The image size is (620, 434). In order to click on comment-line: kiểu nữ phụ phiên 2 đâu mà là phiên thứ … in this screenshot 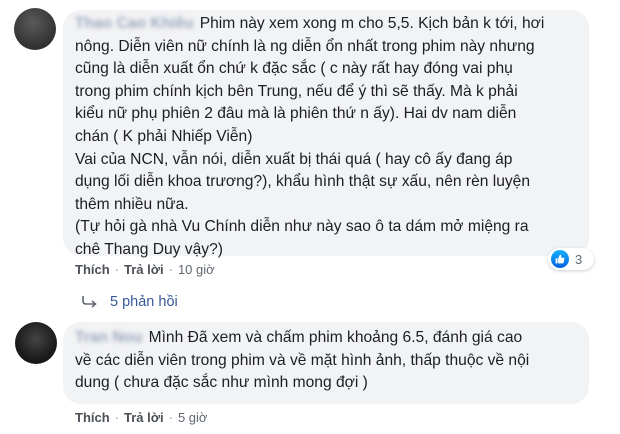, I will do `click(296, 114)`.